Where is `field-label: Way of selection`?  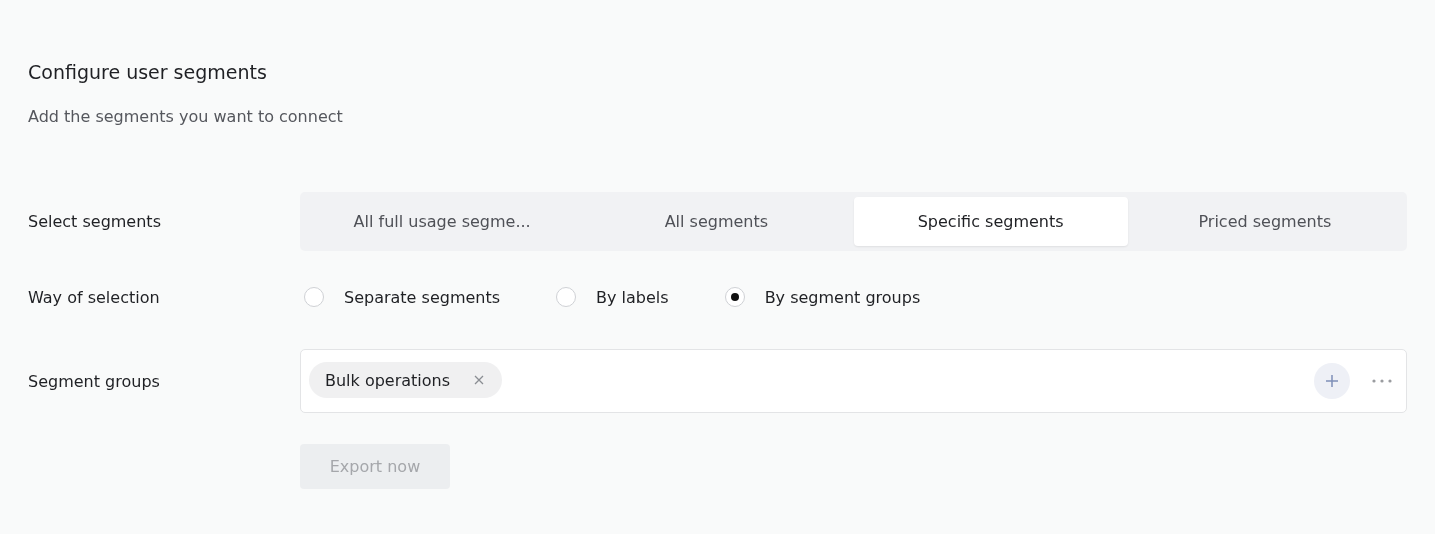
field-label: Way of selection is located at coordinates (94, 297).